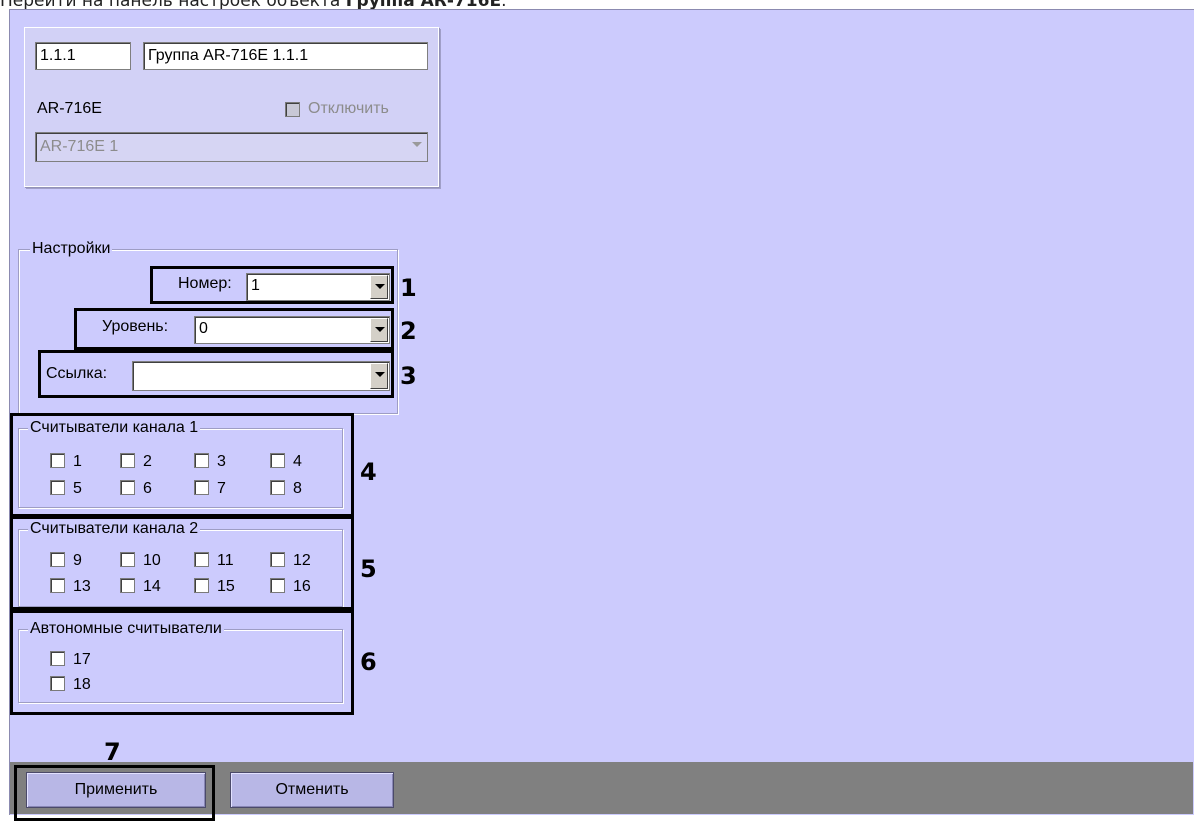 The width and height of the screenshot is (1195, 821). I want to click on disable-label: Отключить, so click(348, 108).